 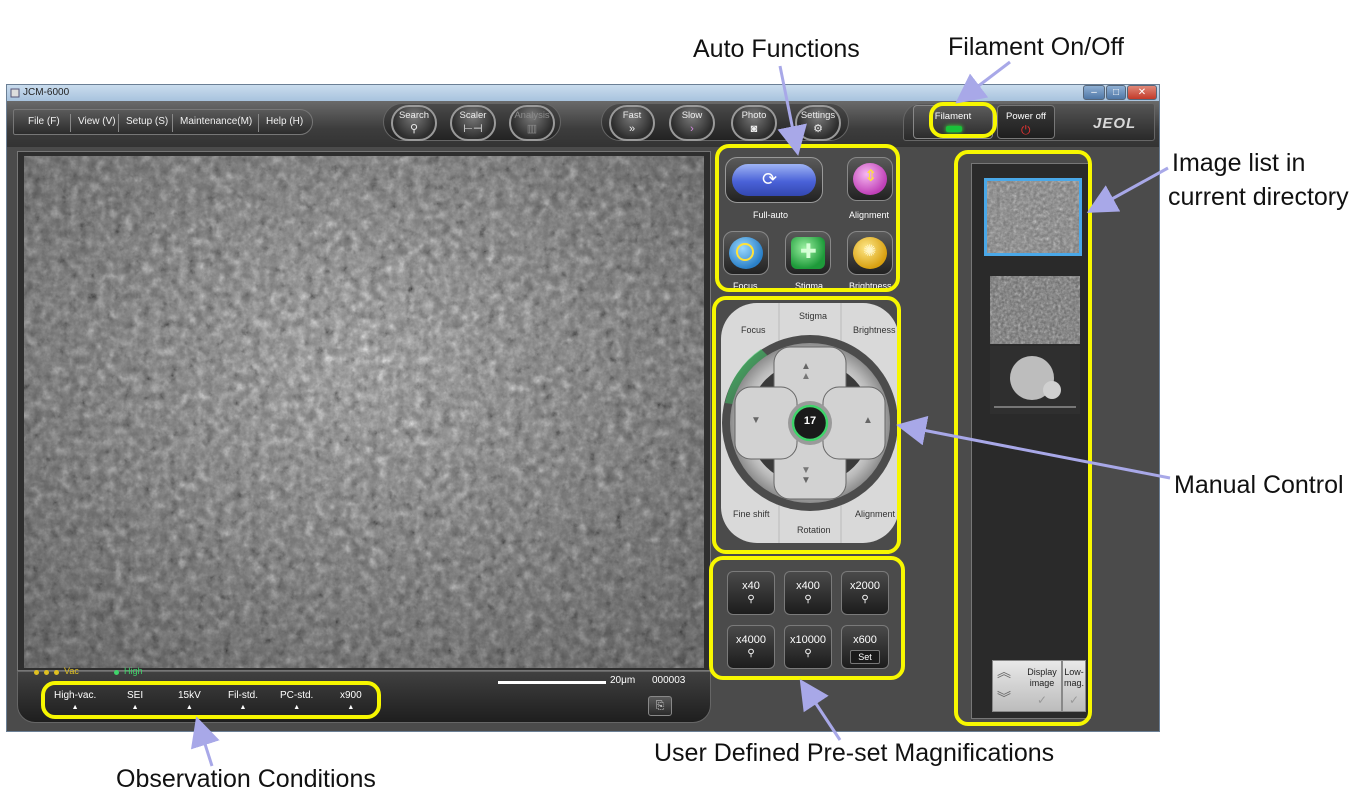 What do you see at coordinates (205, 741) in the screenshot?
I see `arrow-observation-conditions` at bounding box center [205, 741].